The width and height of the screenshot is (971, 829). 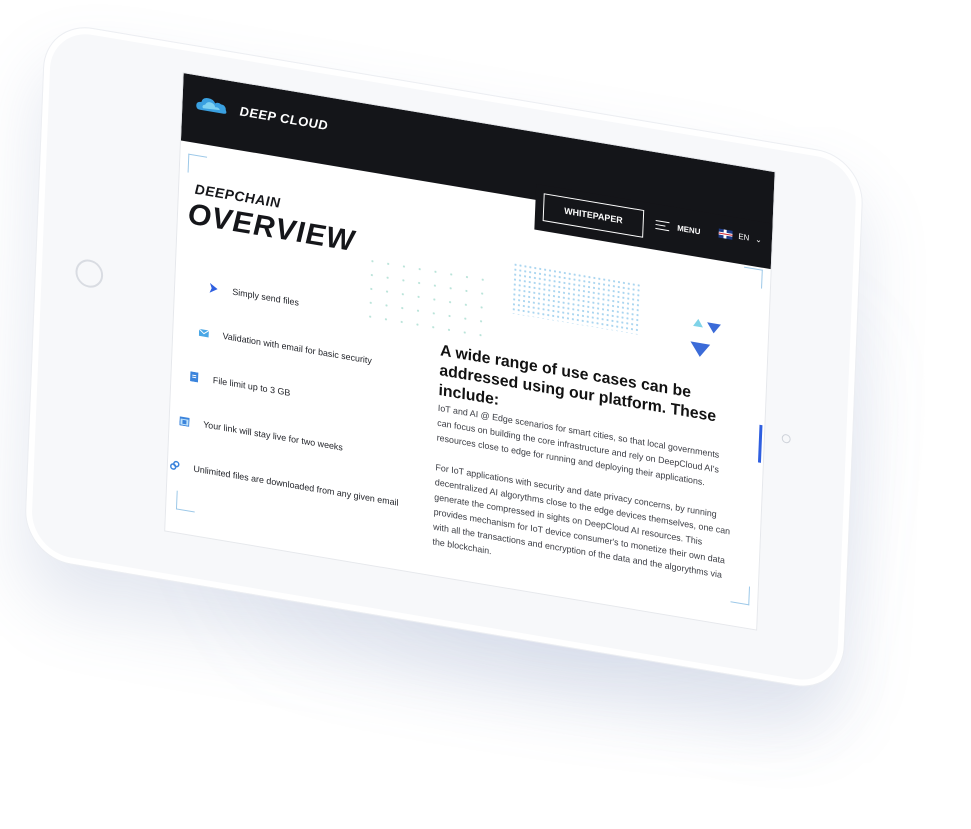 What do you see at coordinates (197, 164) in the screenshot?
I see `frame-corner-top-left` at bounding box center [197, 164].